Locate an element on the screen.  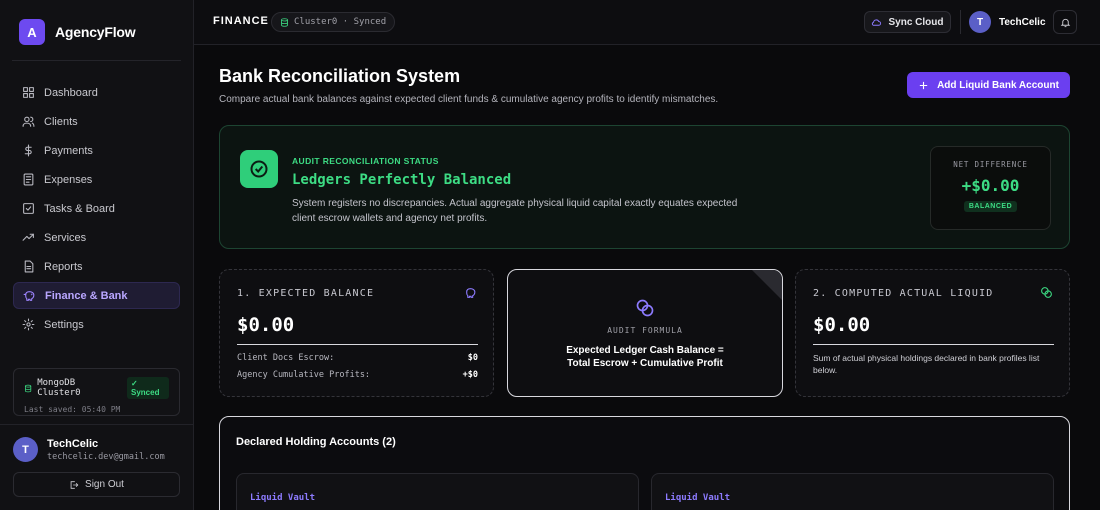
profits-row: Agency Cumulative Profits: +$0 is located at coordinates (357, 375).